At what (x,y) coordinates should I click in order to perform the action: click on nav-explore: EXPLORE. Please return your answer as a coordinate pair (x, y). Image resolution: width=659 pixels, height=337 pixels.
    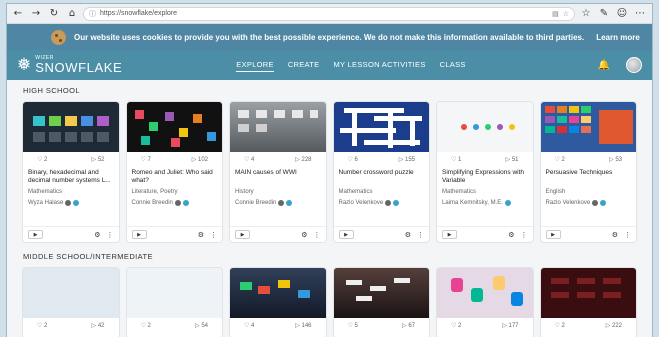
    Looking at the image, I should click on (255, 65).